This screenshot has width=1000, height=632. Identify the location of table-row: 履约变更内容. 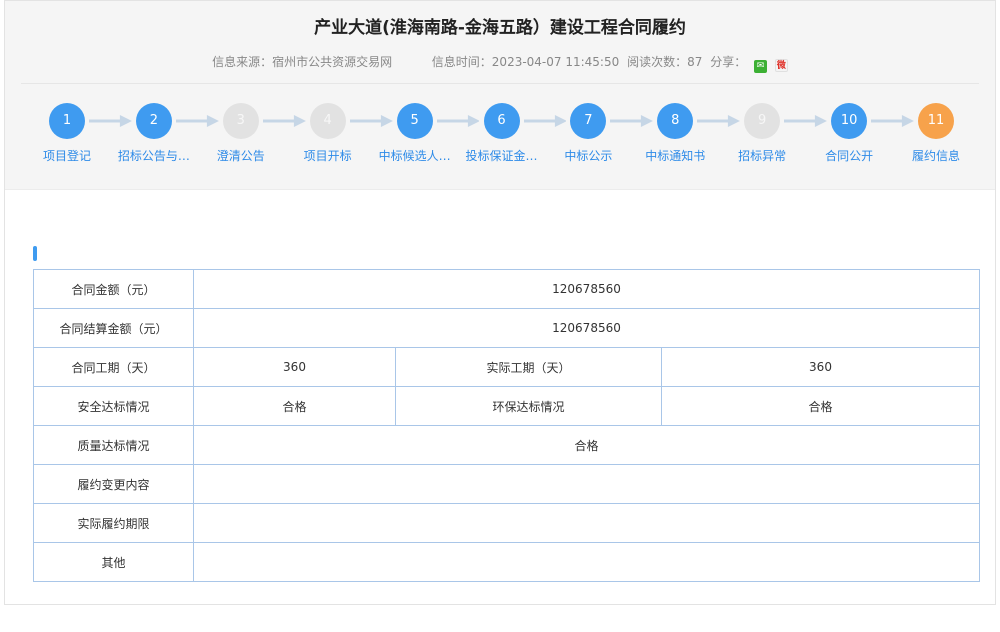
(507, 484).